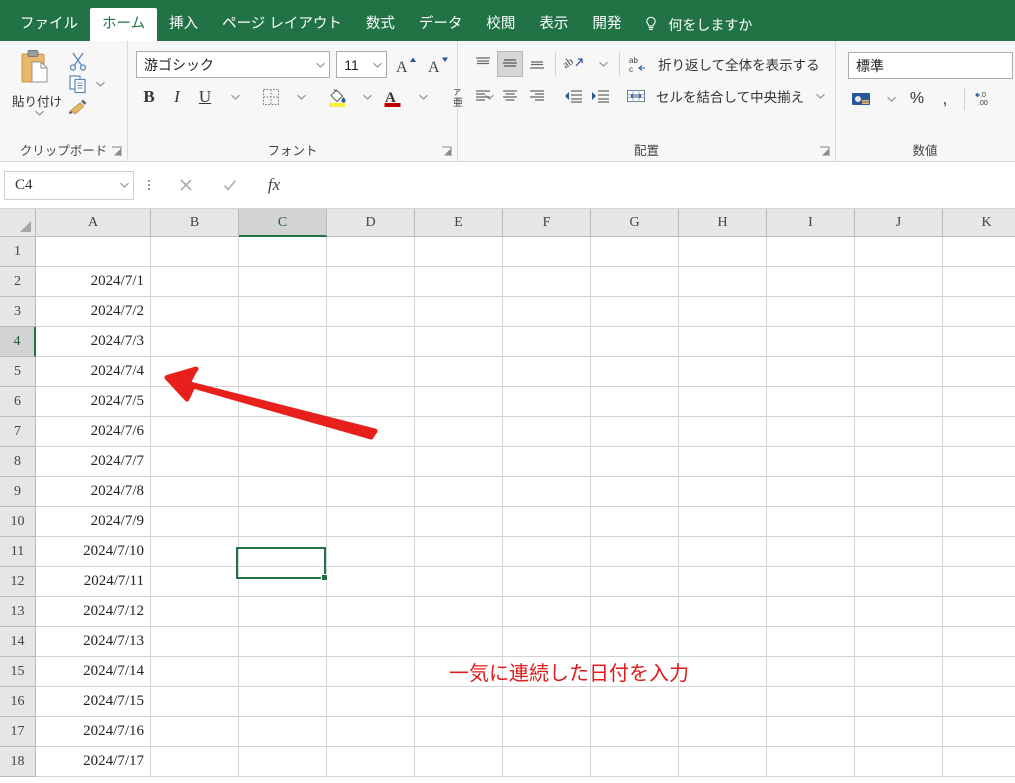 The image size is (1015, 783). What do you see at coordinates (723, 462) in the screenshot?
I see `cell-H8` at bounding box center [723, 462].